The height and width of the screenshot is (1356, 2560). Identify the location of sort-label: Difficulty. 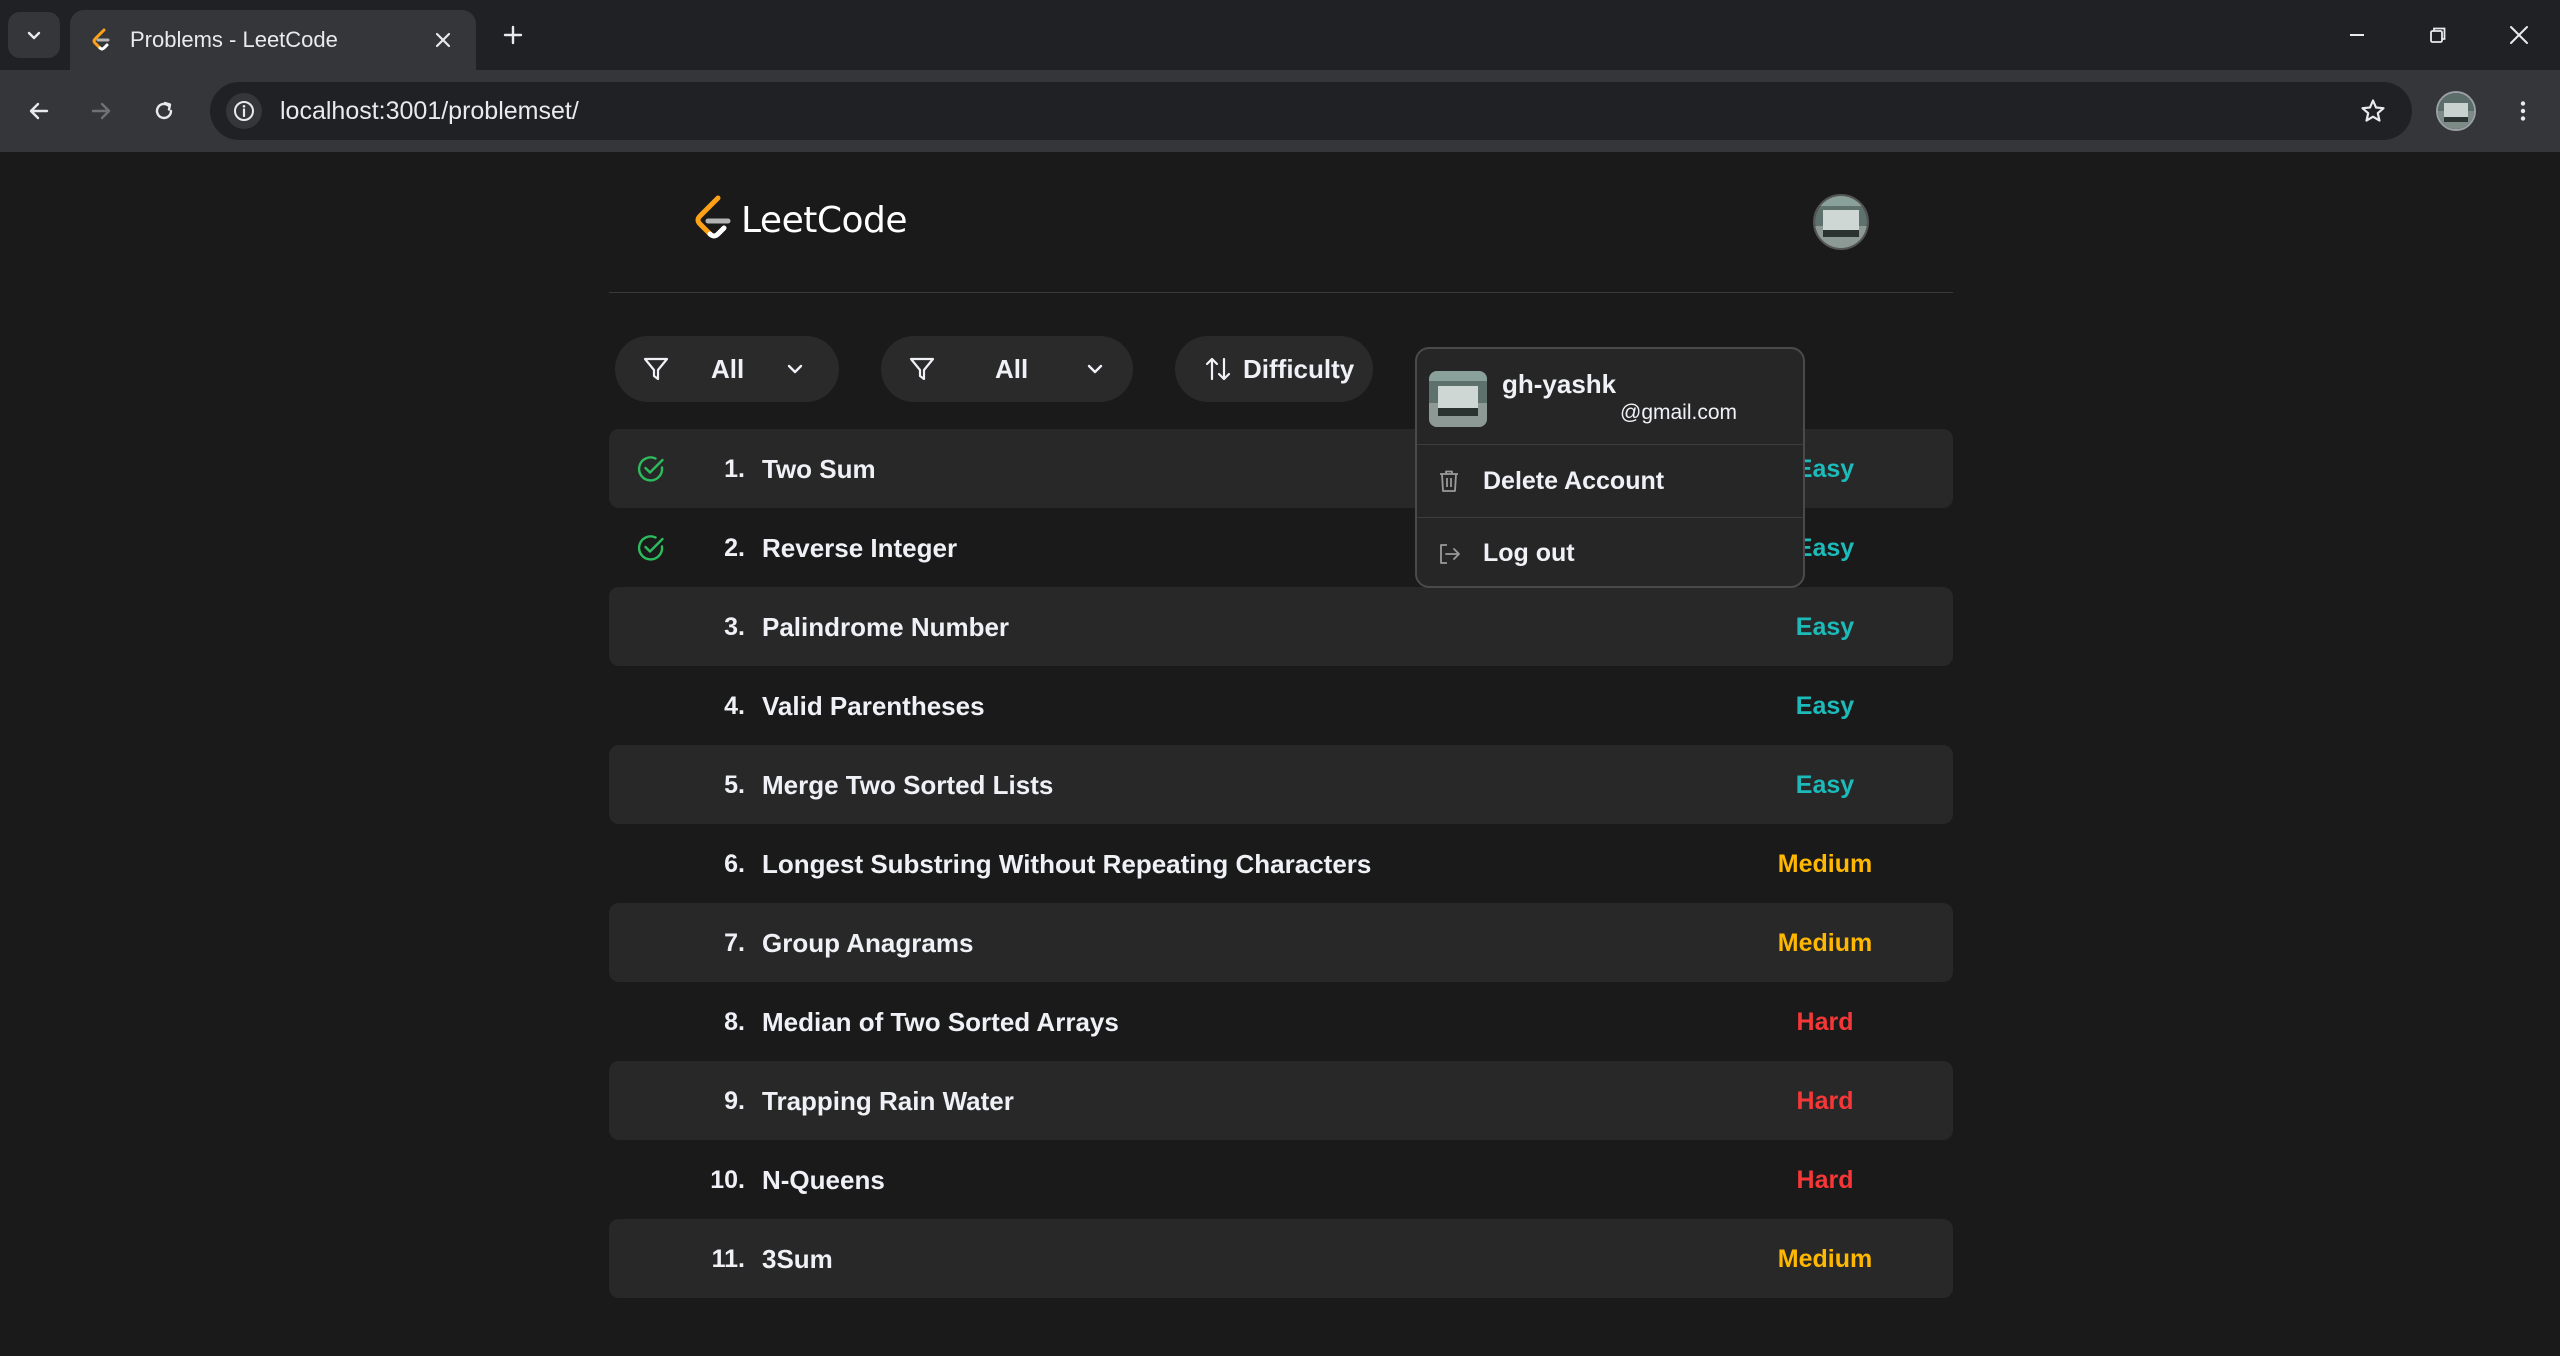
(1299, 368).